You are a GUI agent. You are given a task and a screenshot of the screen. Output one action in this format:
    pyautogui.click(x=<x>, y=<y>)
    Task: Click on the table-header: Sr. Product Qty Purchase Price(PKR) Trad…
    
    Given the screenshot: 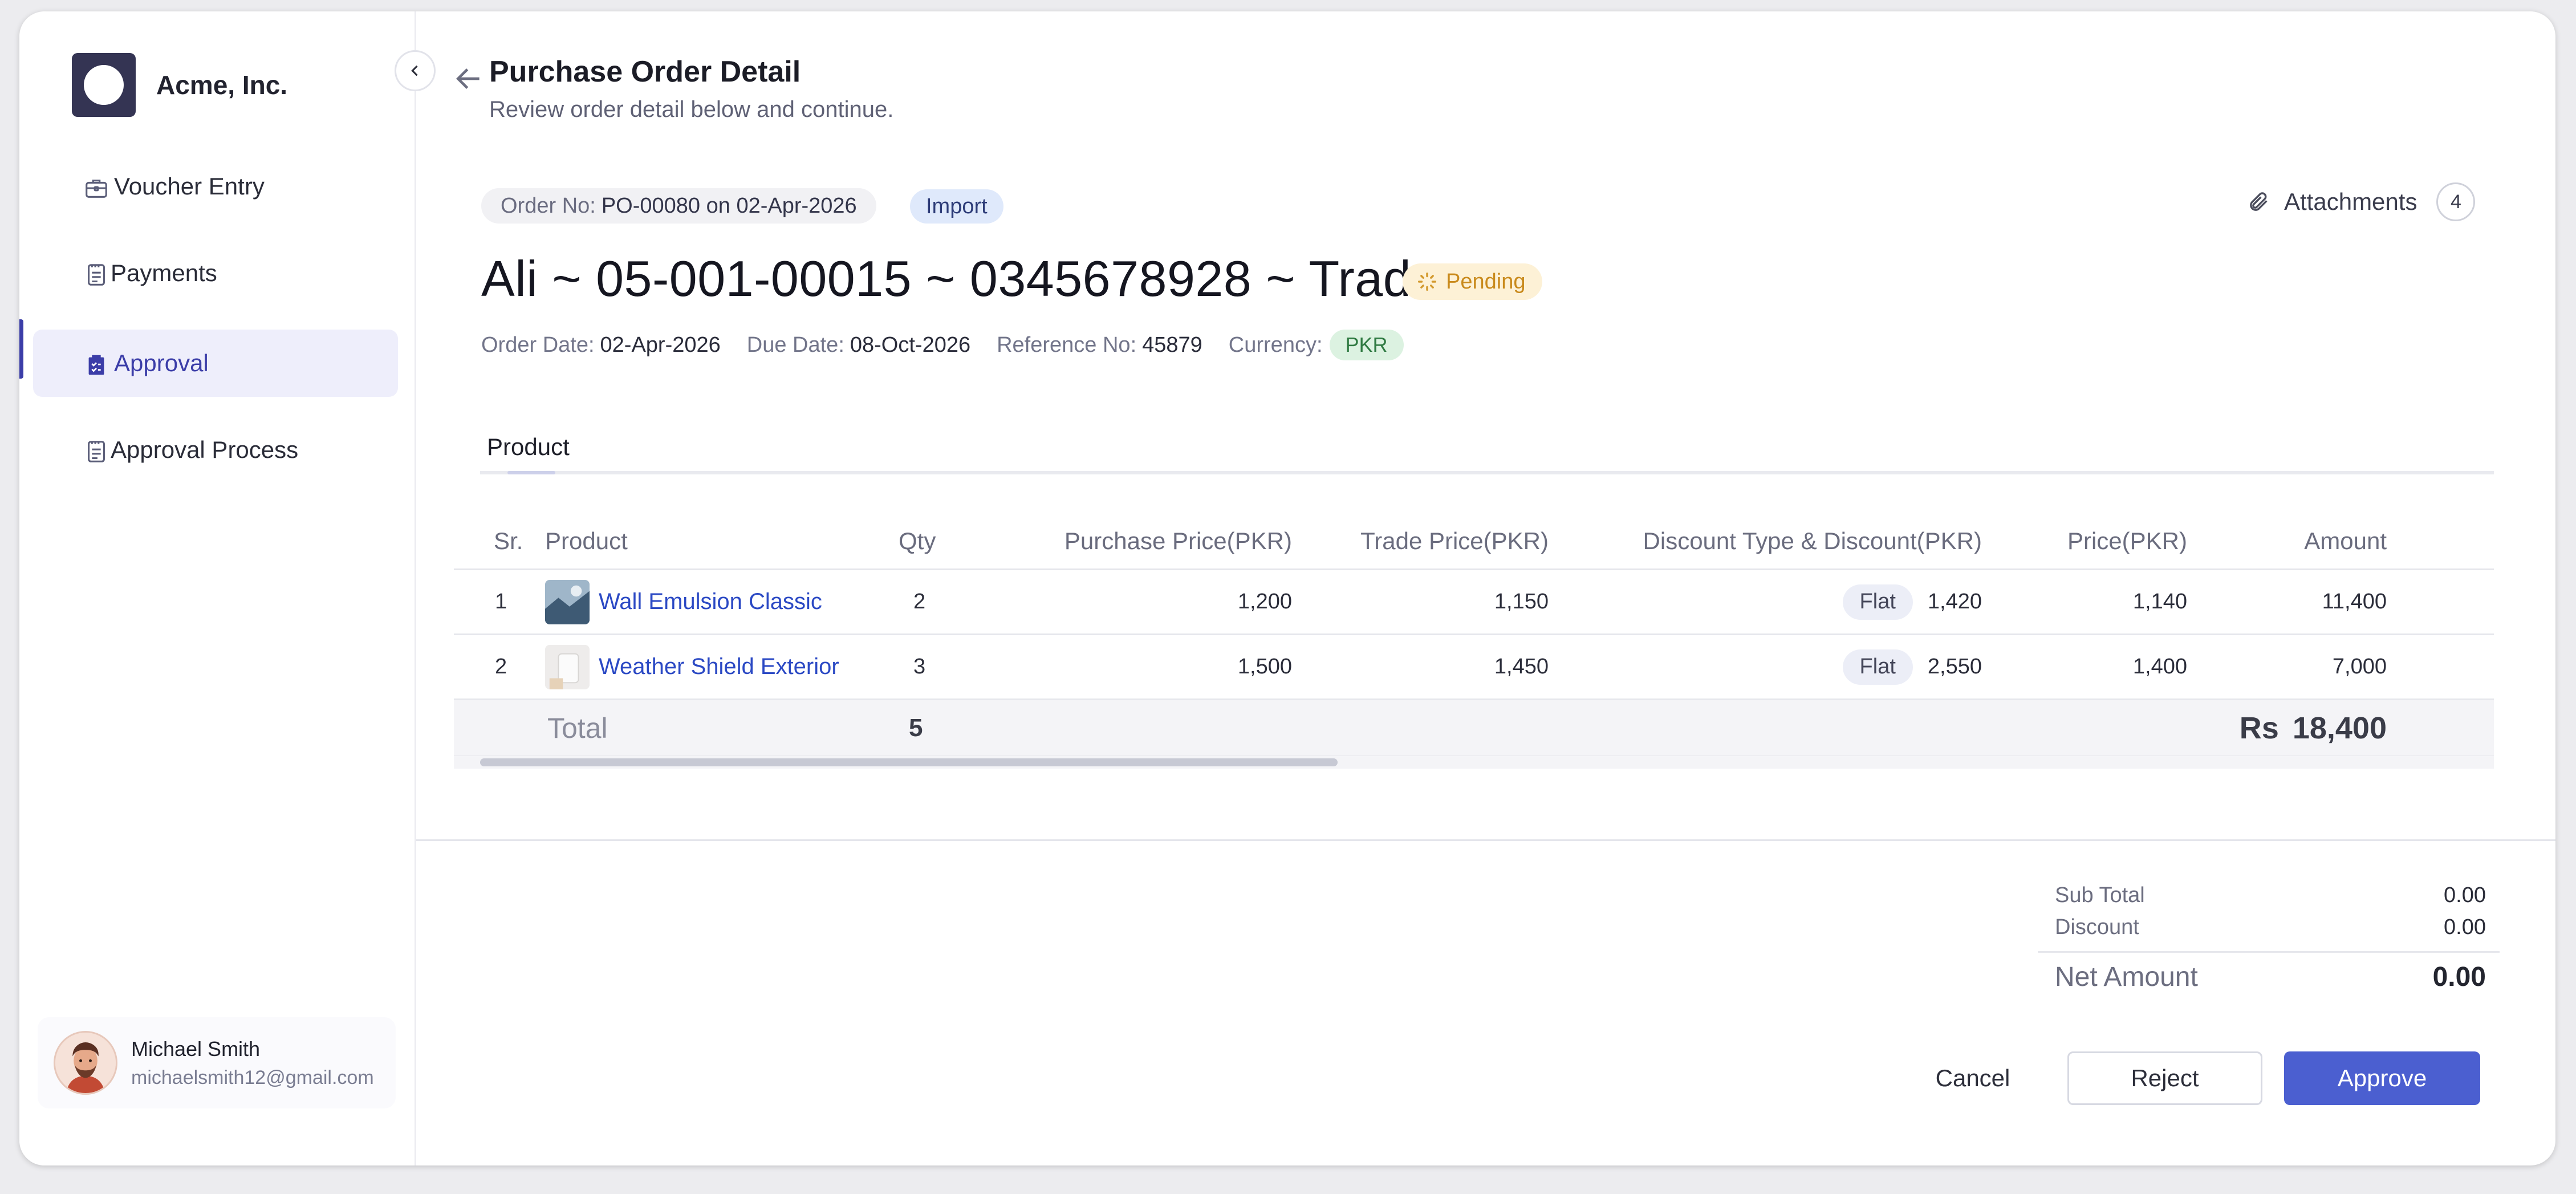 What is the action you would take?
    pyautogui.click(x=1474, y=541)
    